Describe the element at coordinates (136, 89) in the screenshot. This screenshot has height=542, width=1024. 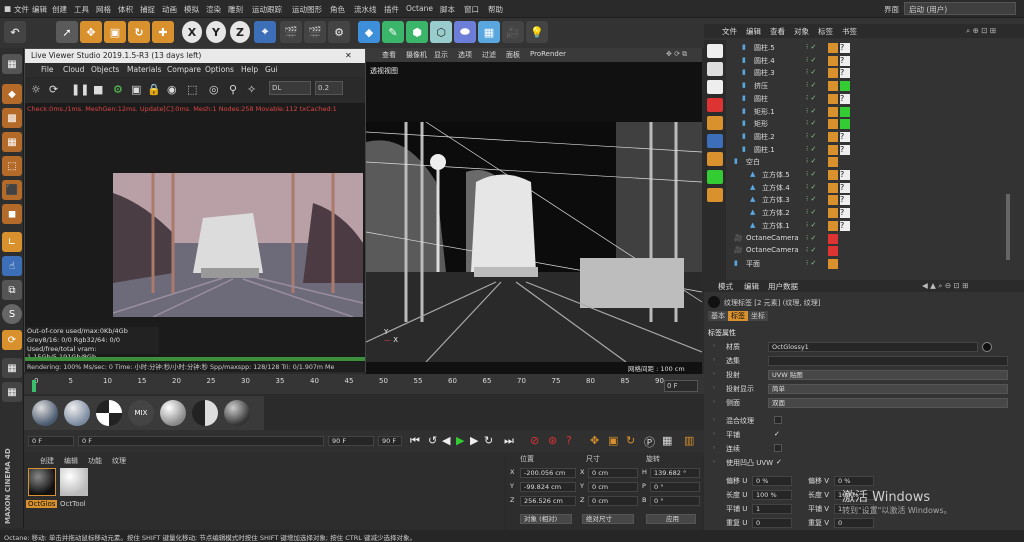
I see `region-icon: ▣` at that location.